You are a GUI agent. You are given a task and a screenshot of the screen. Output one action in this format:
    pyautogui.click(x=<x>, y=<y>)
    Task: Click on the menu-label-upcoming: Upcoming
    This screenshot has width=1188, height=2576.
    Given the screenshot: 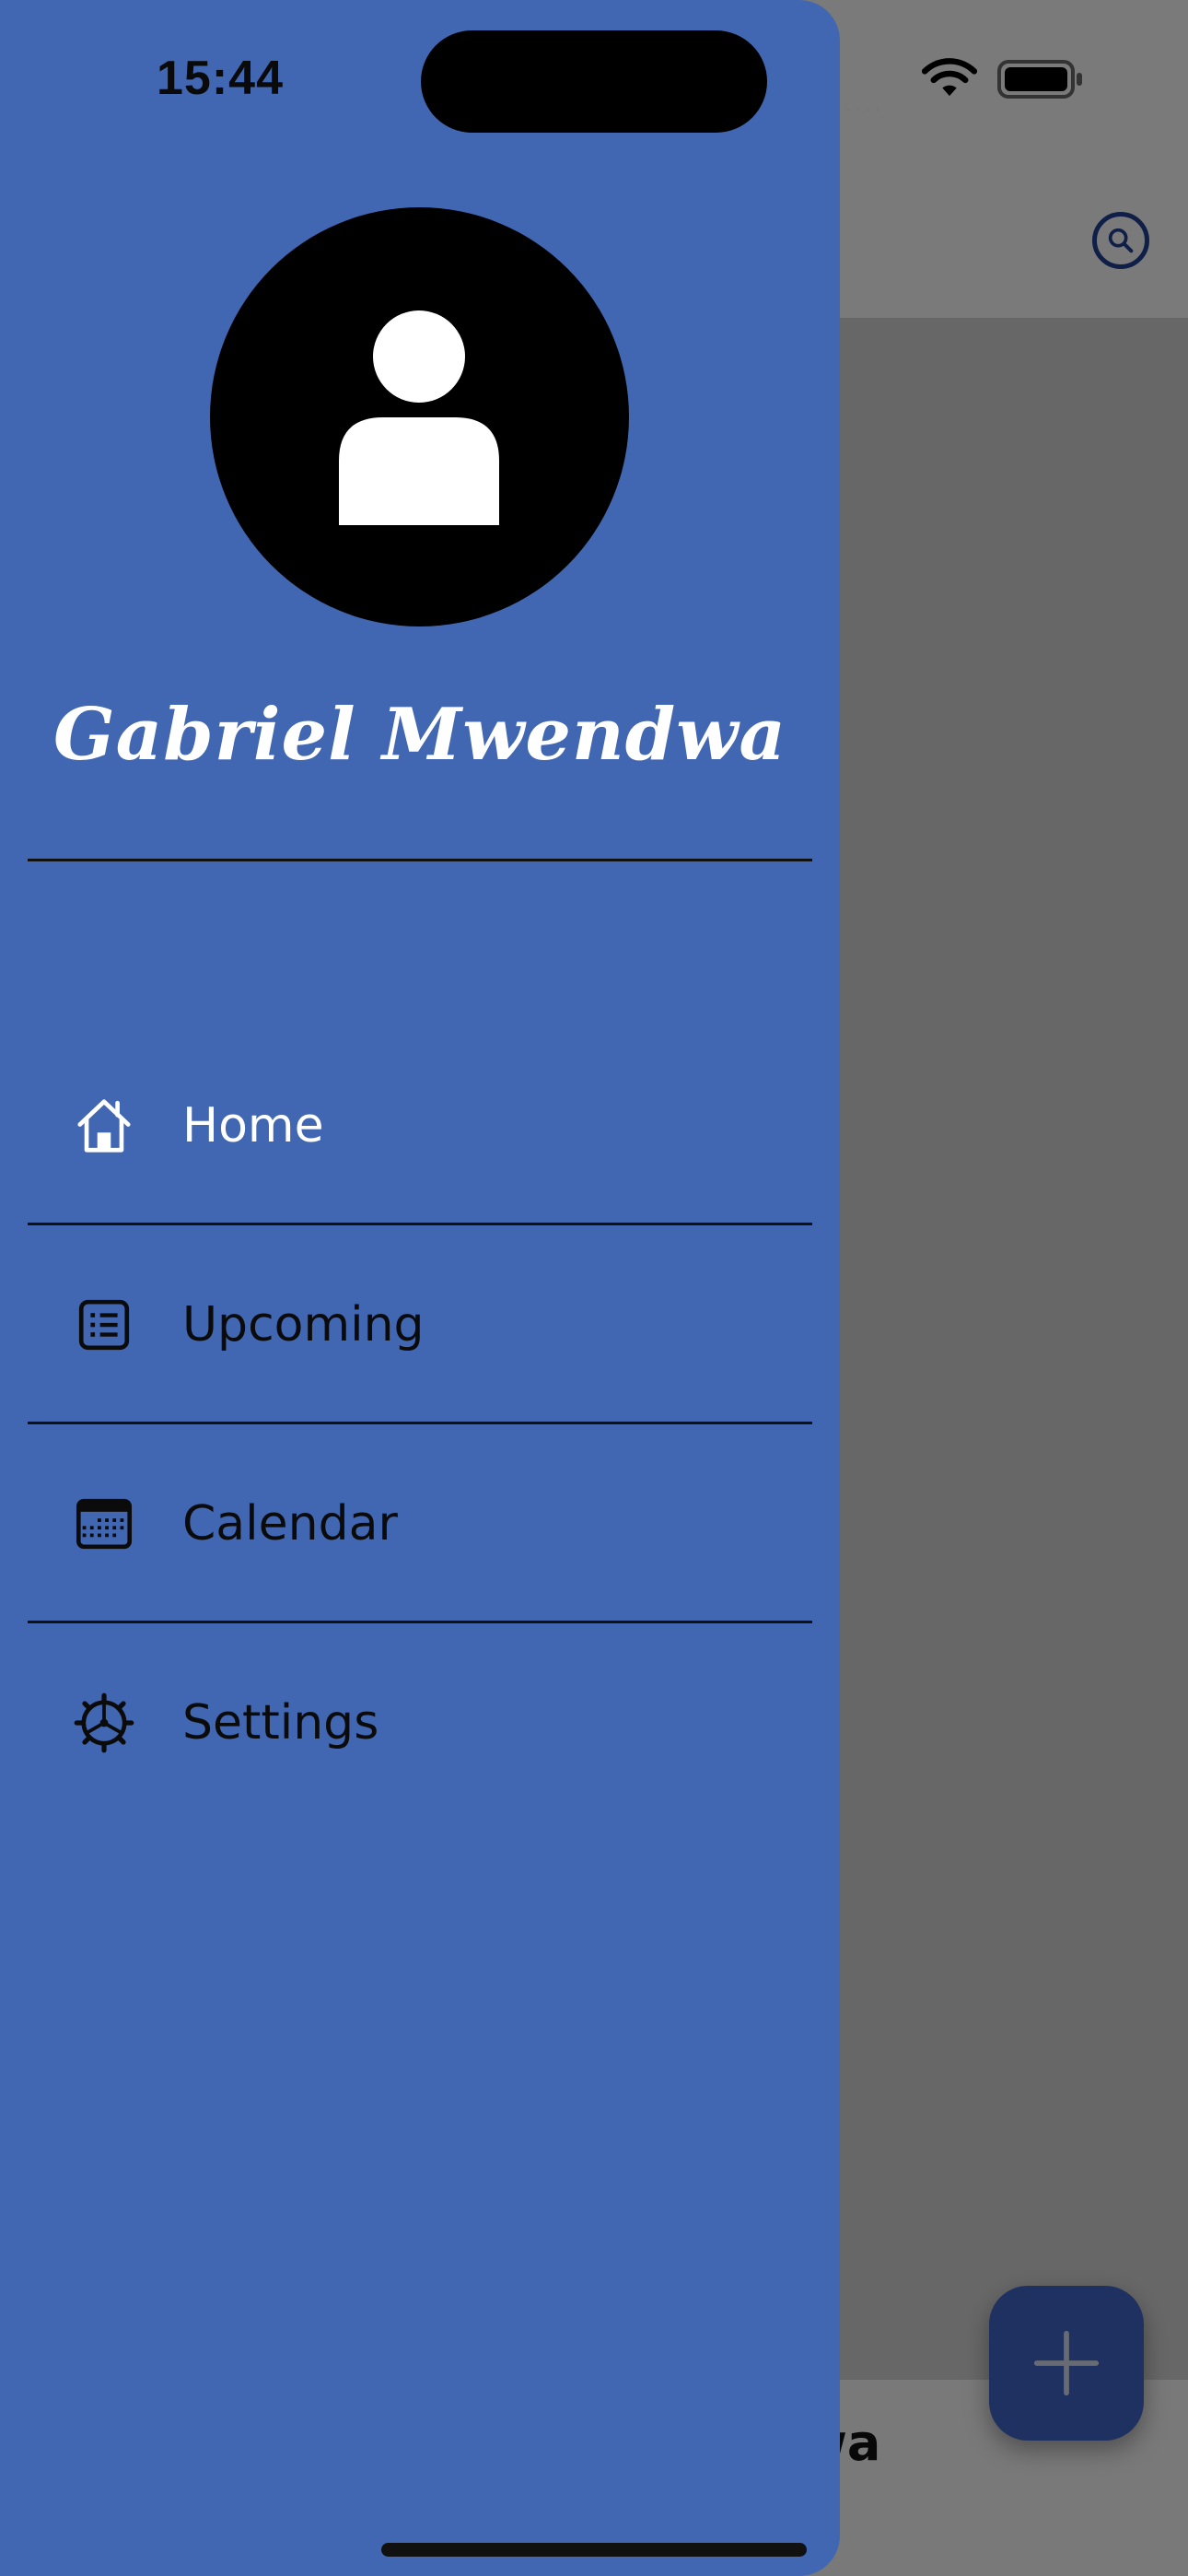 What is the action you would take?
    pyautogui.click(x=303, y=1324)
    